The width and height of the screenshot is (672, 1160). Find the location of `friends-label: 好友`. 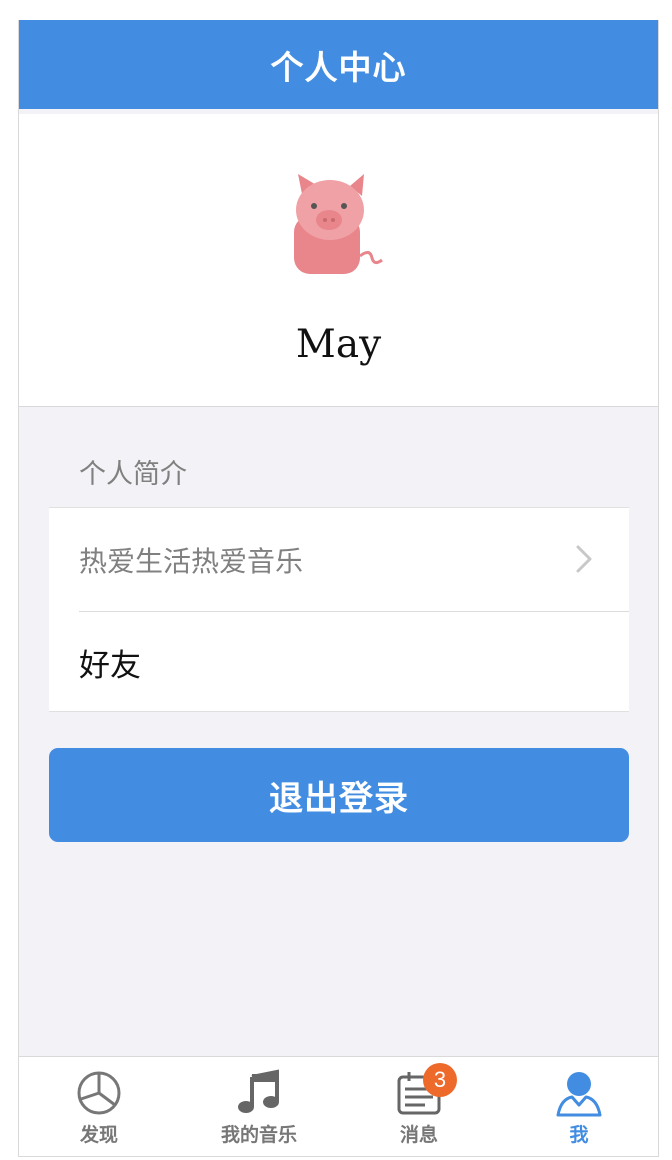

friends-label: 好友 is located at coordinates (110, 665).